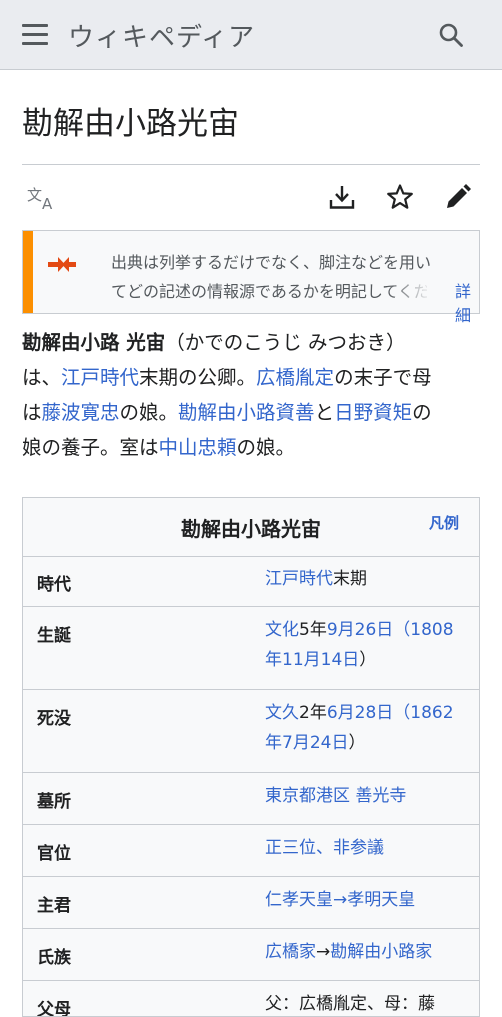 The image size is (502, 1017). I want to click on row-value: 文化5年9月26日（1808 年11月14日）, so click(368, 645).